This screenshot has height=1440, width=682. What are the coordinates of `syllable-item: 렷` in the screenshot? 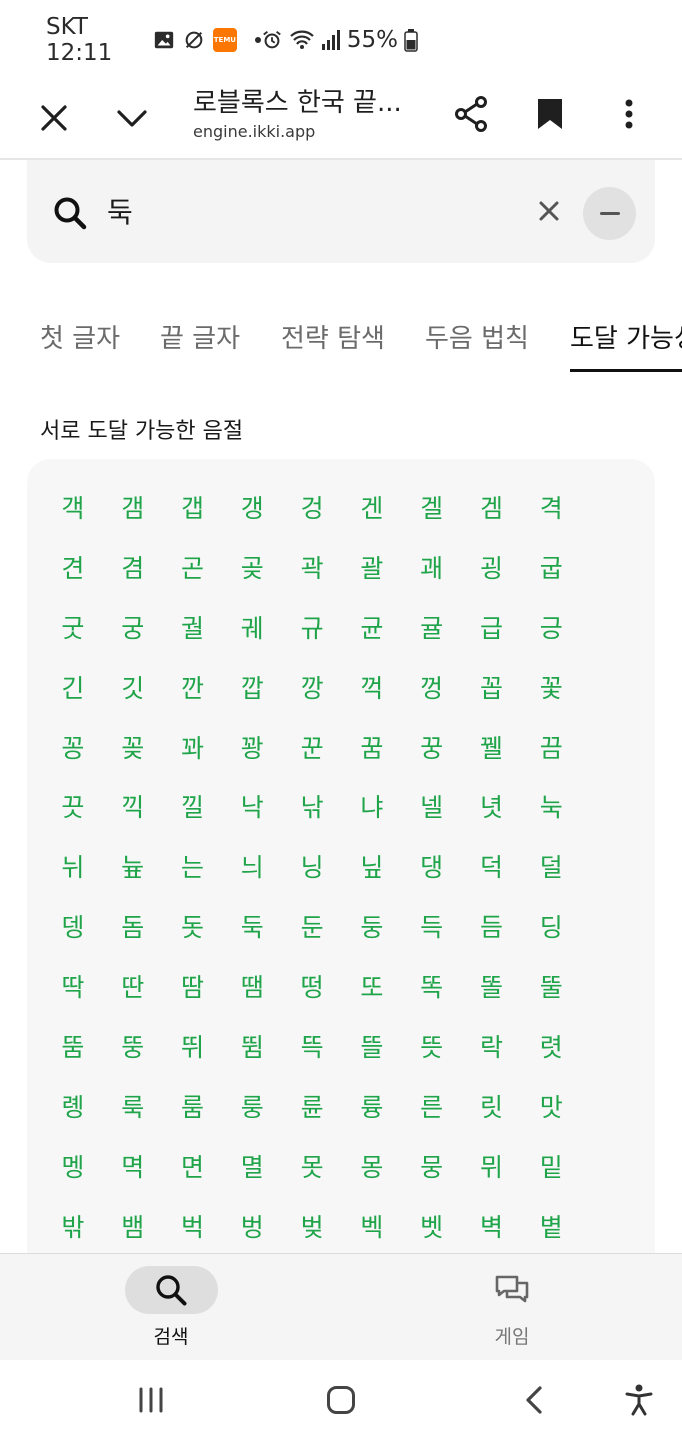 It's located at (551, 1046).